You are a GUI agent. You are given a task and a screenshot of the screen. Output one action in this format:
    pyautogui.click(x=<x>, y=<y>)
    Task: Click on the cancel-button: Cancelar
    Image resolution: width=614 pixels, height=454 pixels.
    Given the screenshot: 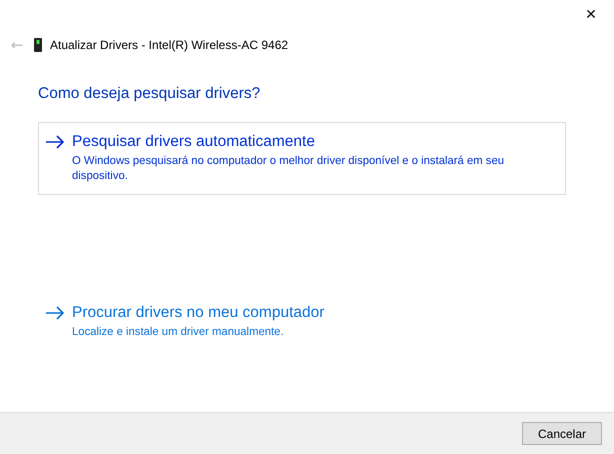 What is the action you would take?
    pyautogui.click(x=562, y=433)
    